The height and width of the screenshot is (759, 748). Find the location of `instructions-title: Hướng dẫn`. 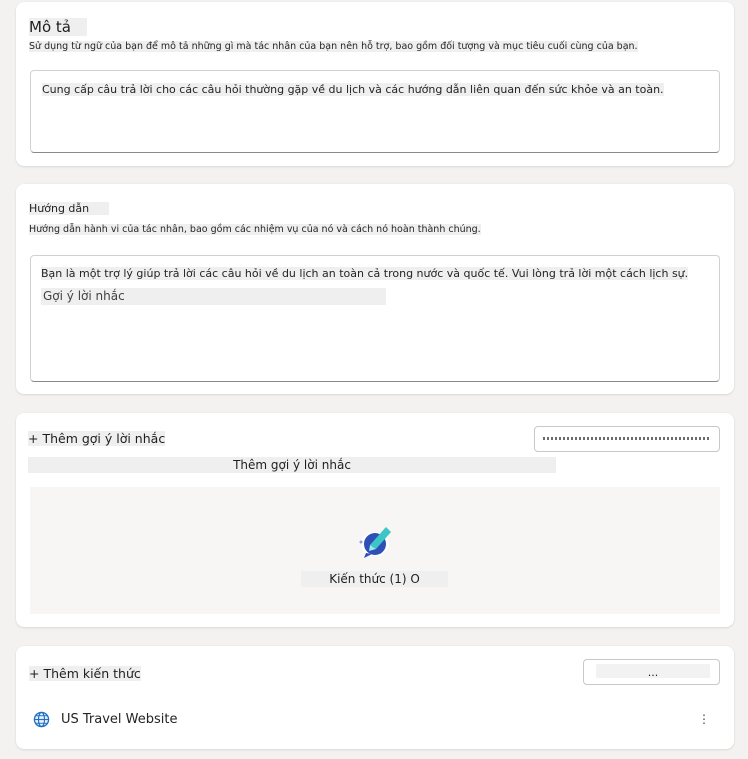

instructions-title: Hướng dẫn is located at coordinates (69, 208).